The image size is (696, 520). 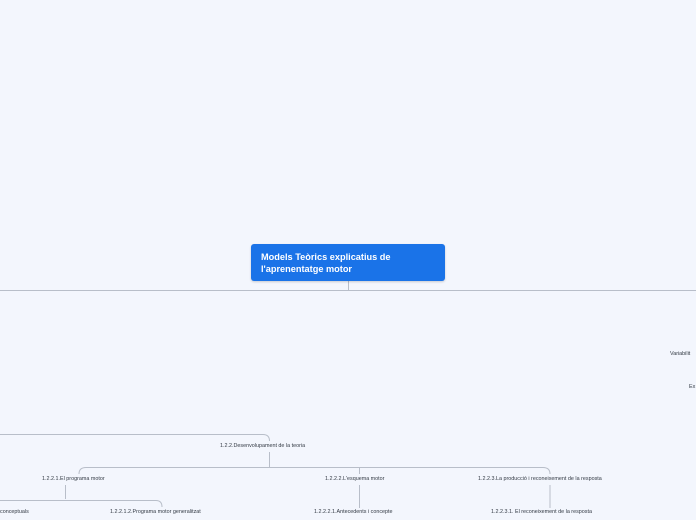 What do you see at coordinates (14, 512) in the screenshot?
I see `topic-conceptuals: conceptuals` at bounding box center [14, 512].